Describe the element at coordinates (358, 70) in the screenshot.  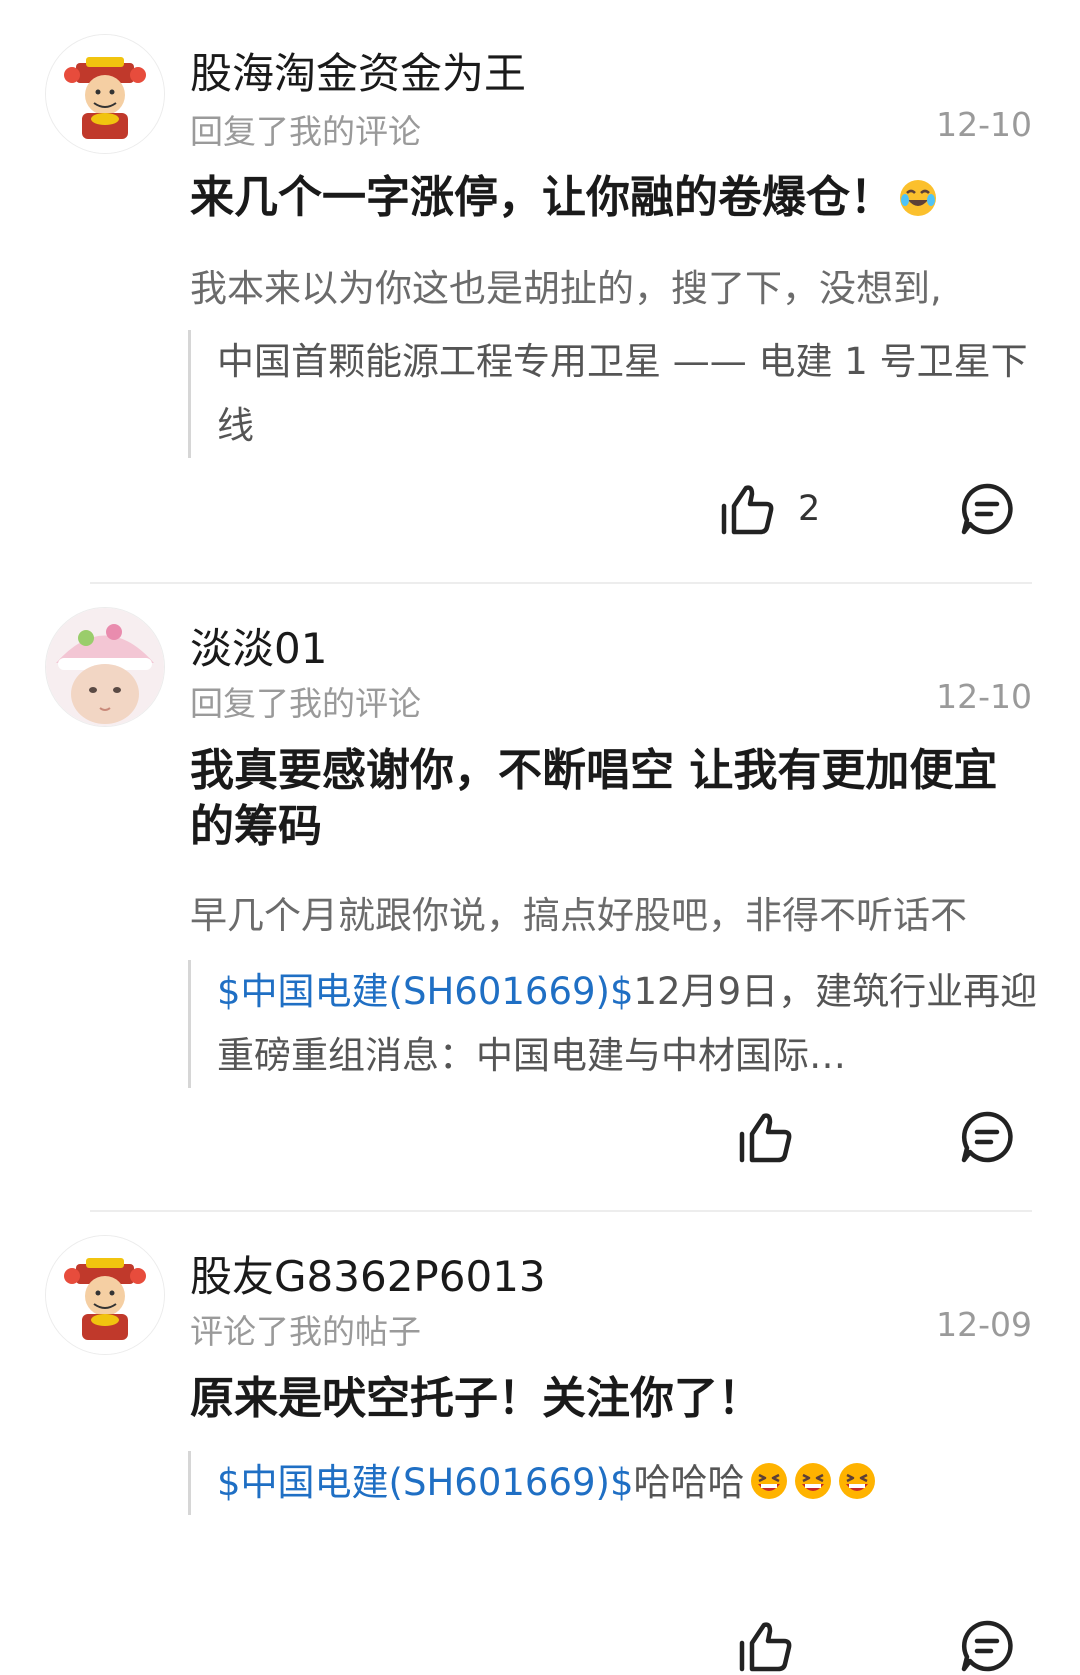
I see `username: 股海淘金资金为王` at that location.